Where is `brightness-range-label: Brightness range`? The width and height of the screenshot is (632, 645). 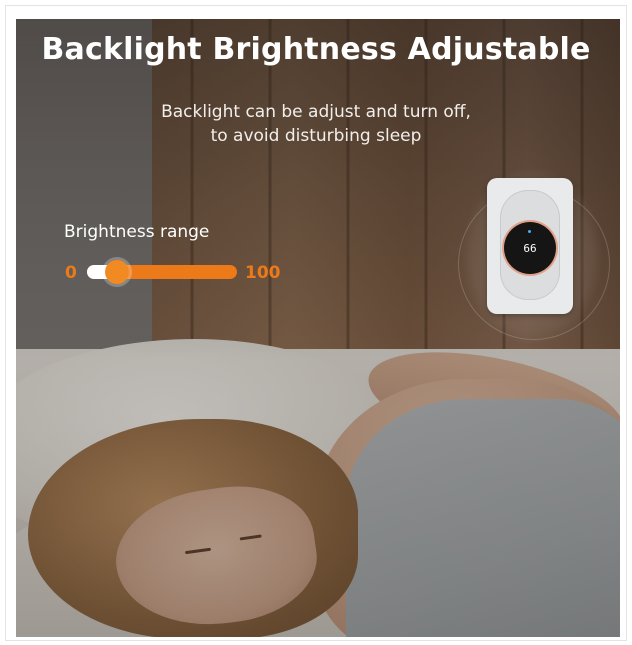 brightness-range-label: Brightness range is located at coordinates (137, 232).